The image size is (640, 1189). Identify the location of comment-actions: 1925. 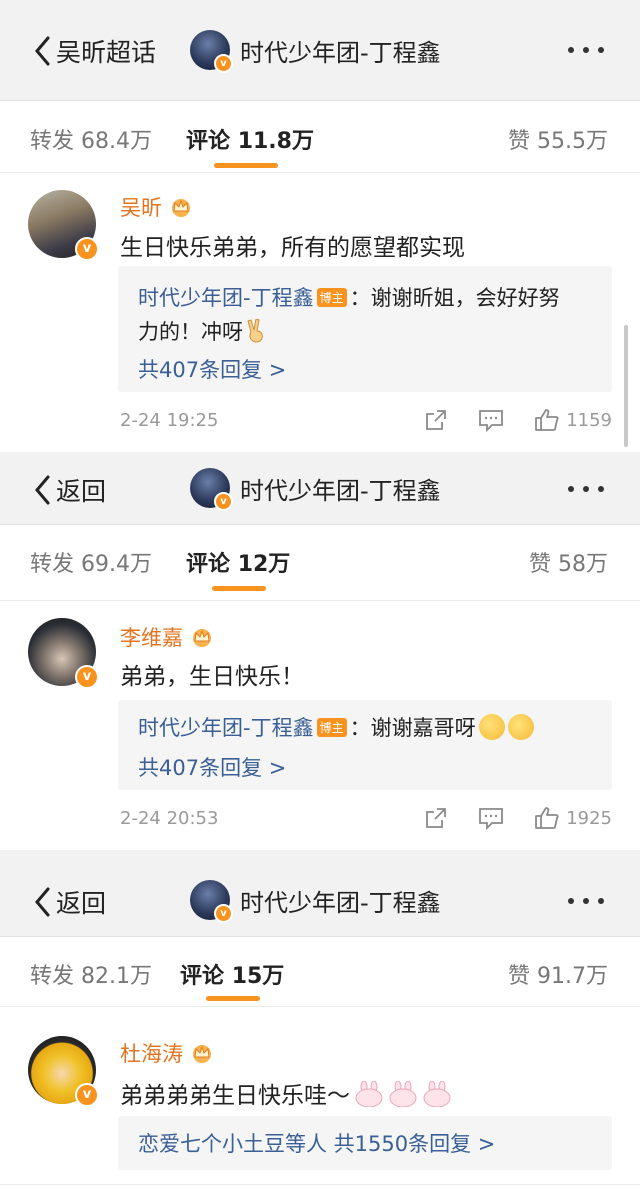
(518, 818).